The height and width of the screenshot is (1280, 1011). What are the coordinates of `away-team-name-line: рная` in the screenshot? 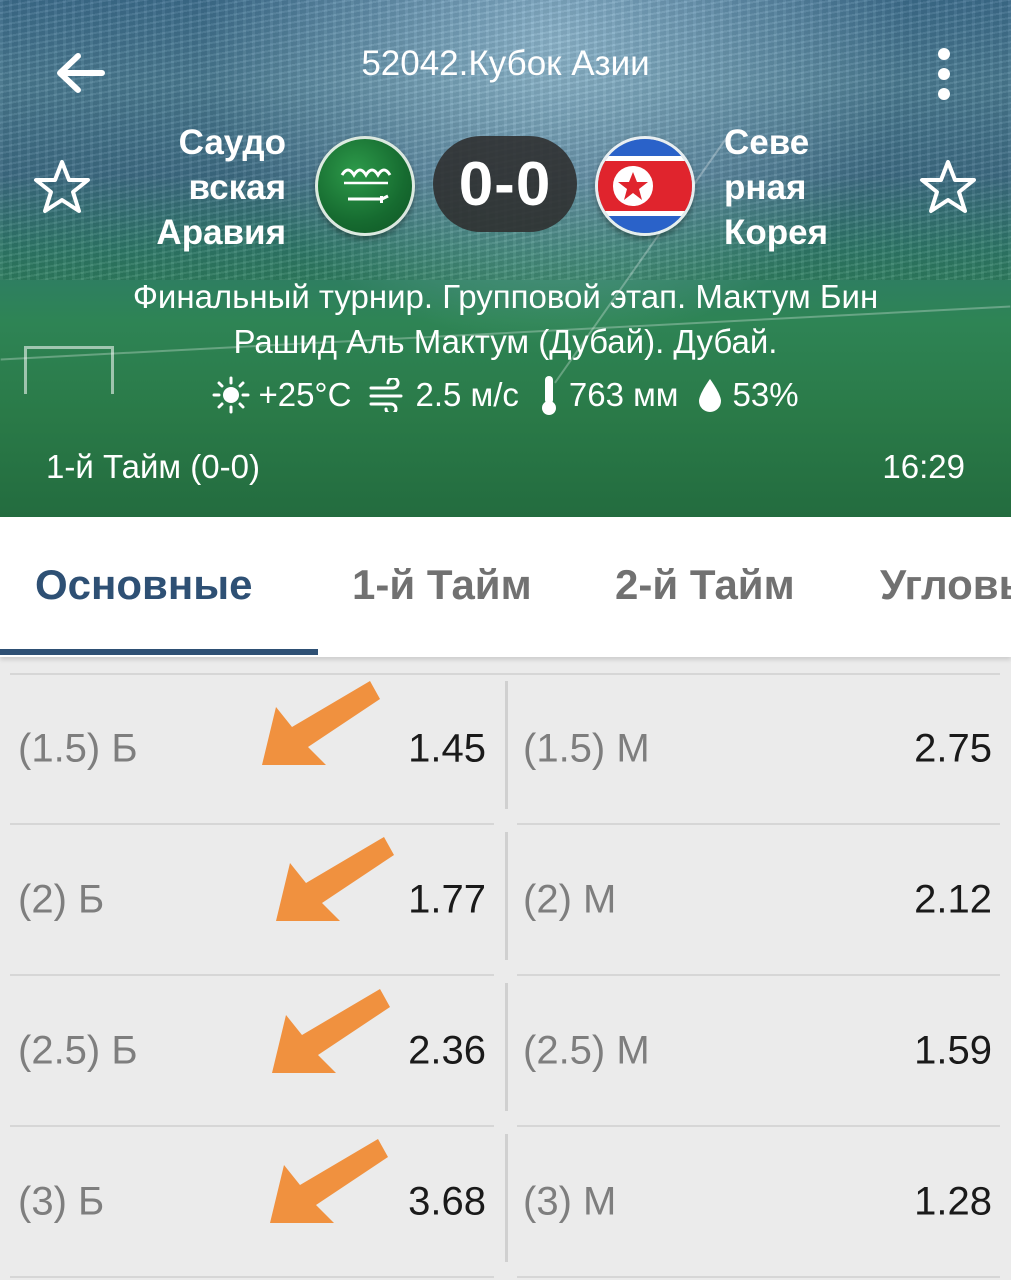 It's located at (765, 187).